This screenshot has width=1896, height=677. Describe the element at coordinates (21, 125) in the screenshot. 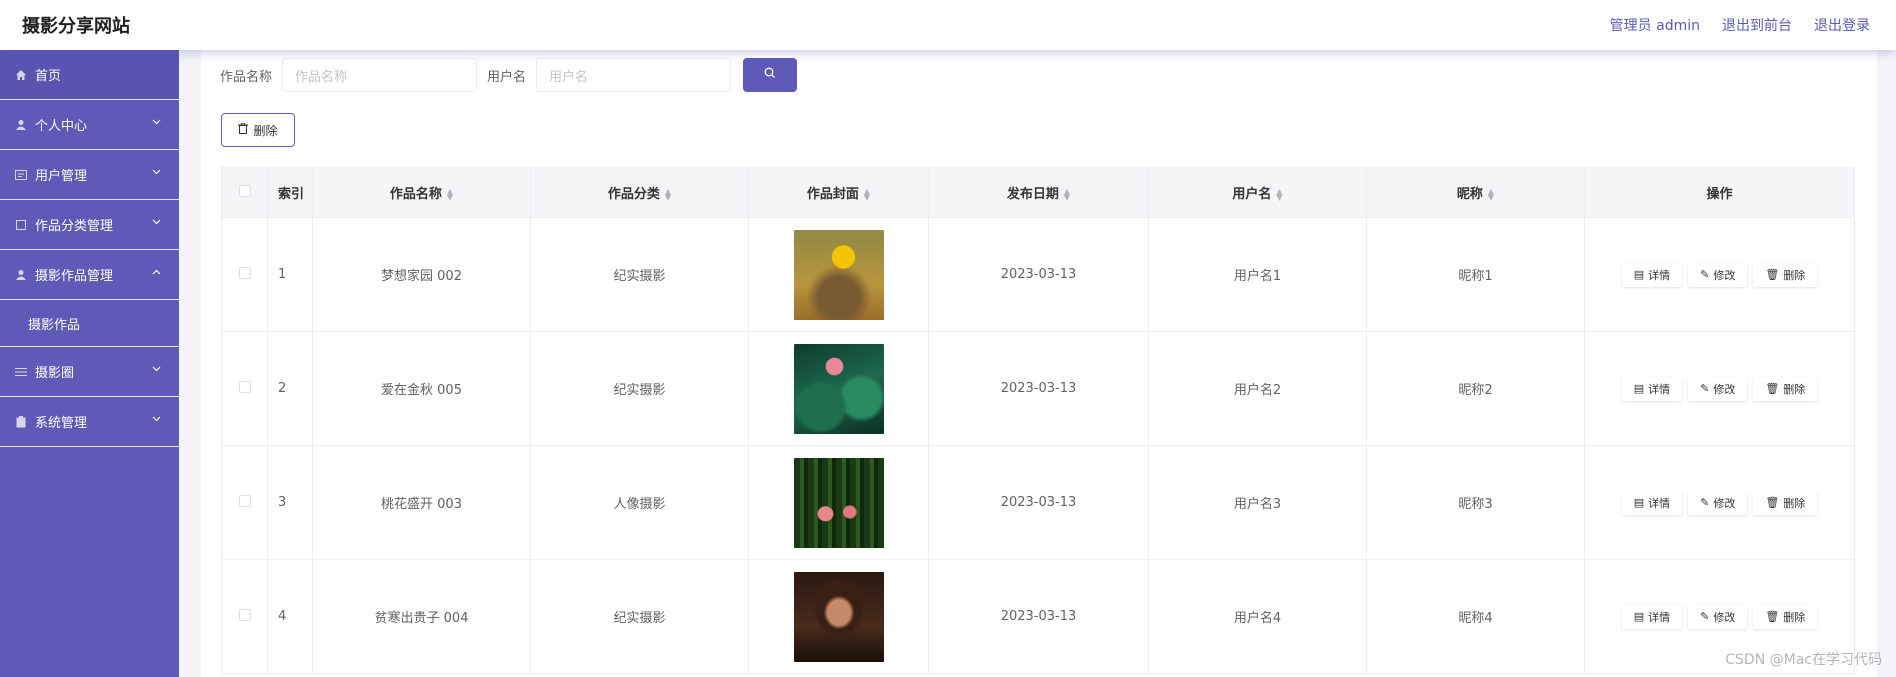

I see `user-icon` at that location.